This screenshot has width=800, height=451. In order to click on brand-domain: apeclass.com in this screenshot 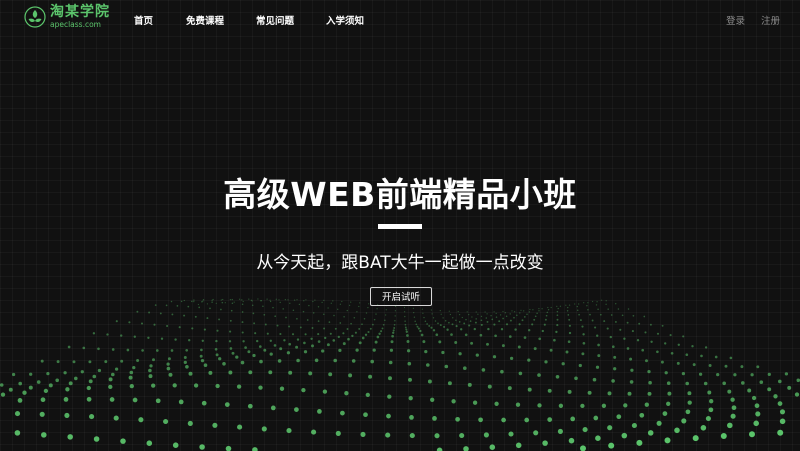, I will do `click(75, 24)`.